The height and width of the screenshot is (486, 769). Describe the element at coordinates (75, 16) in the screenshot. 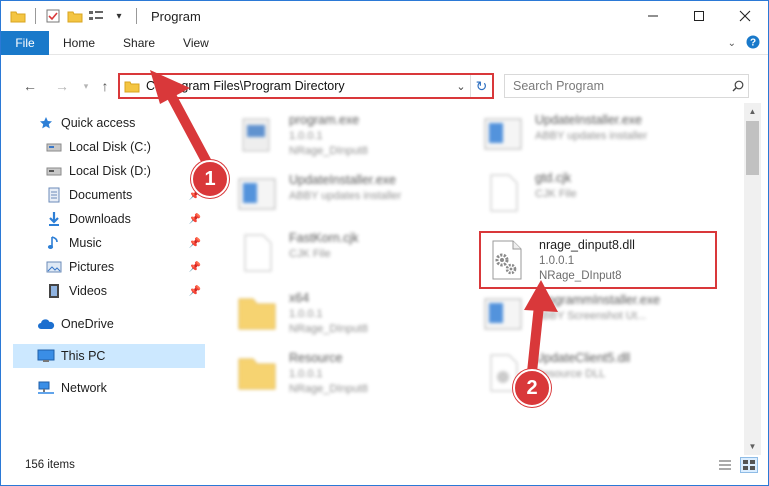

I see `new-folder-icon` at that location.